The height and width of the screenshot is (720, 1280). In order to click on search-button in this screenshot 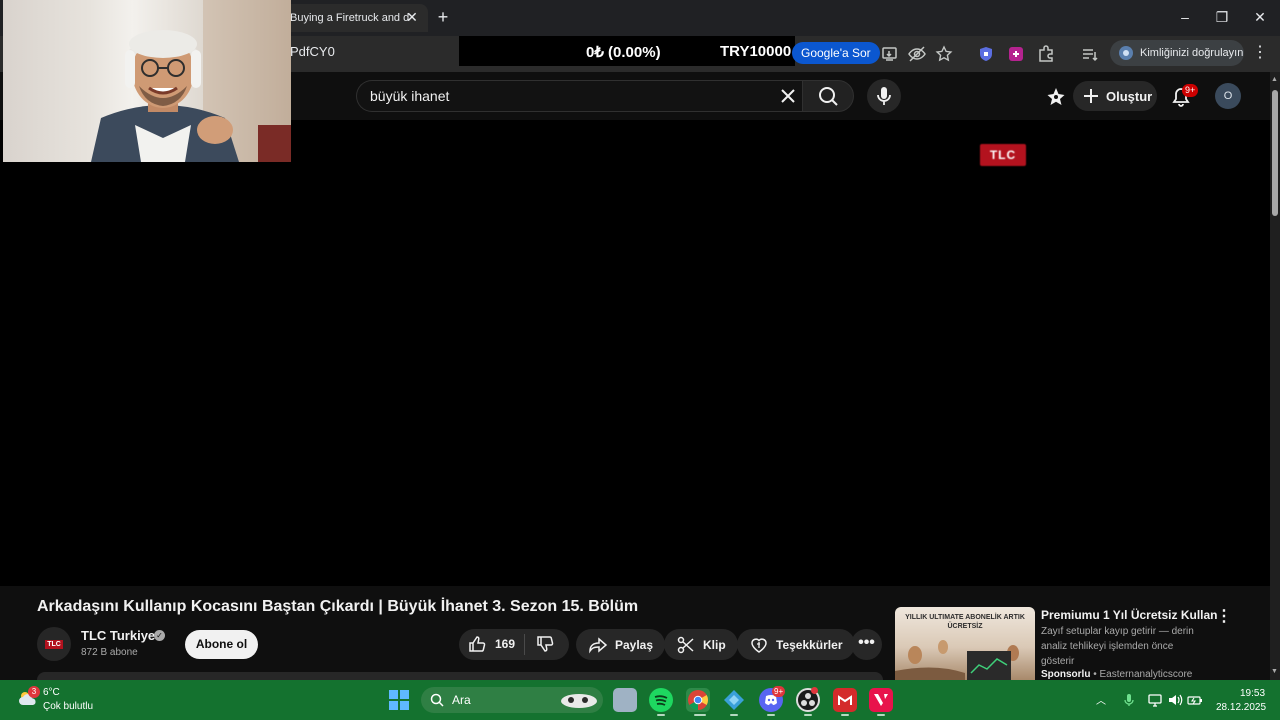, I will do `click(828, 96)`.